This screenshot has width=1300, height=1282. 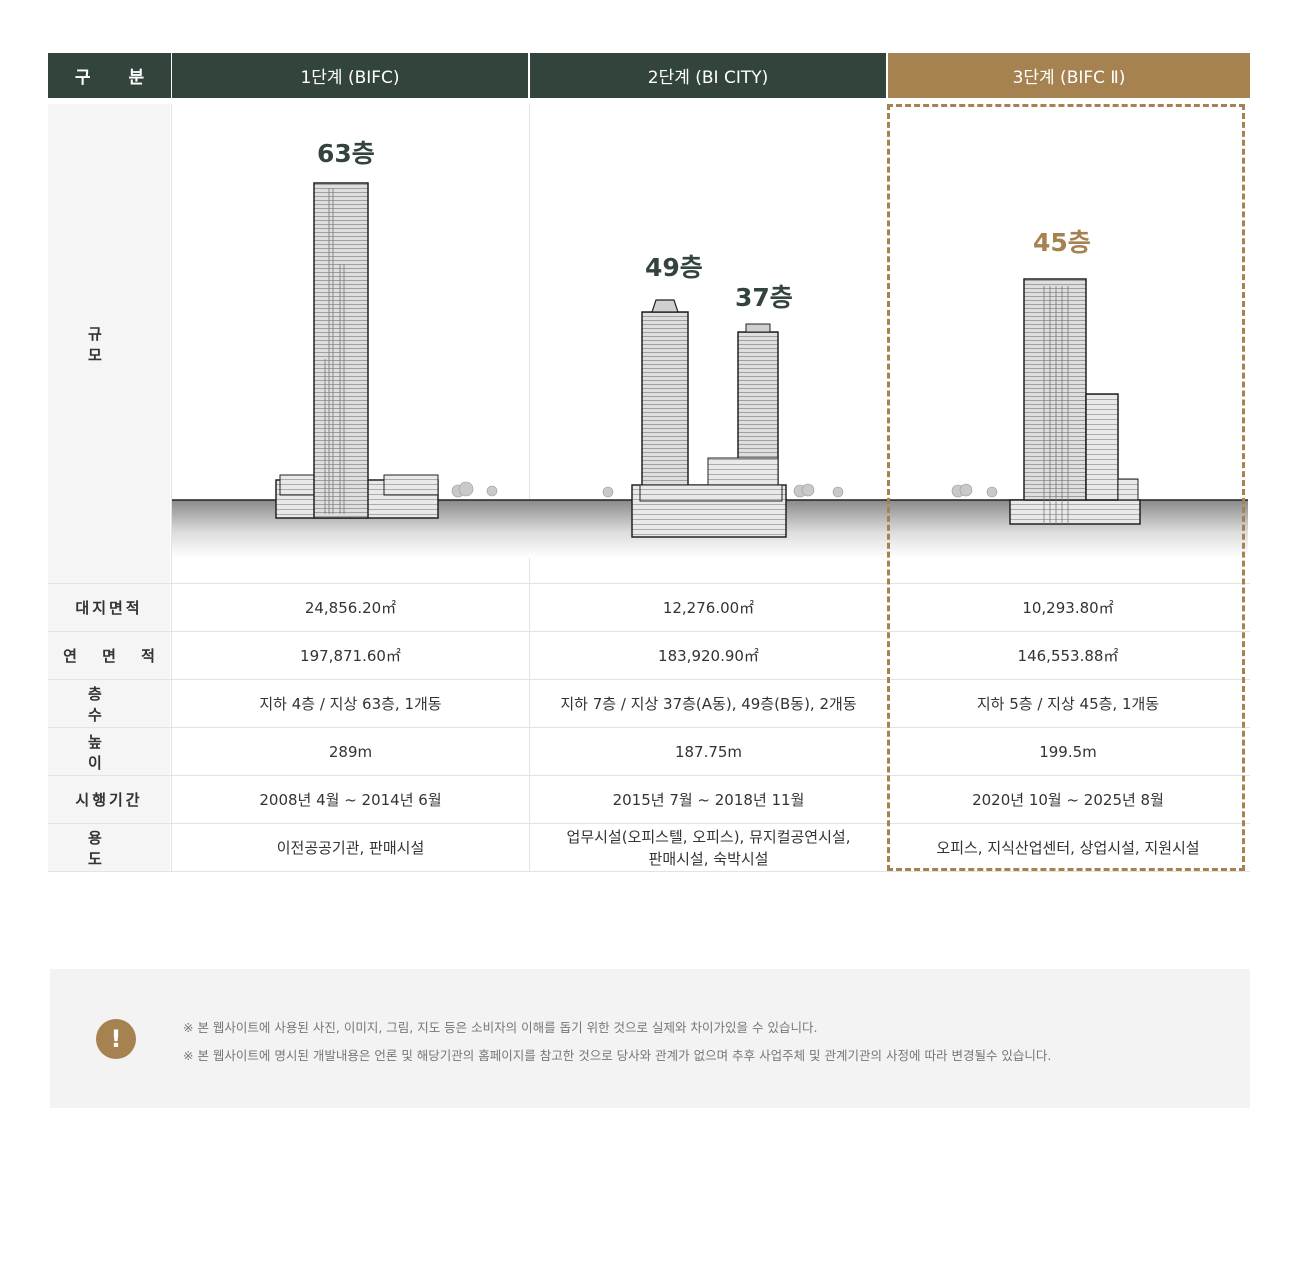 What do you see at coordinates (708, 836) in the screenshot?
I see `cell-usage-2-line-1: 업무시설(오피스텔, 오피스), 뮤지컬공연시설,` at bounding box center [708, 836].